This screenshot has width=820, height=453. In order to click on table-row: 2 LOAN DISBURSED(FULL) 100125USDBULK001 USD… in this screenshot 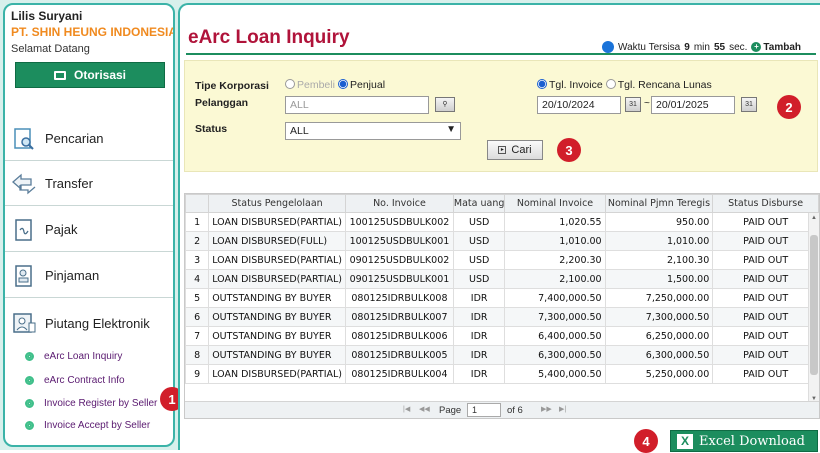, I will do `click(502, 241)`.